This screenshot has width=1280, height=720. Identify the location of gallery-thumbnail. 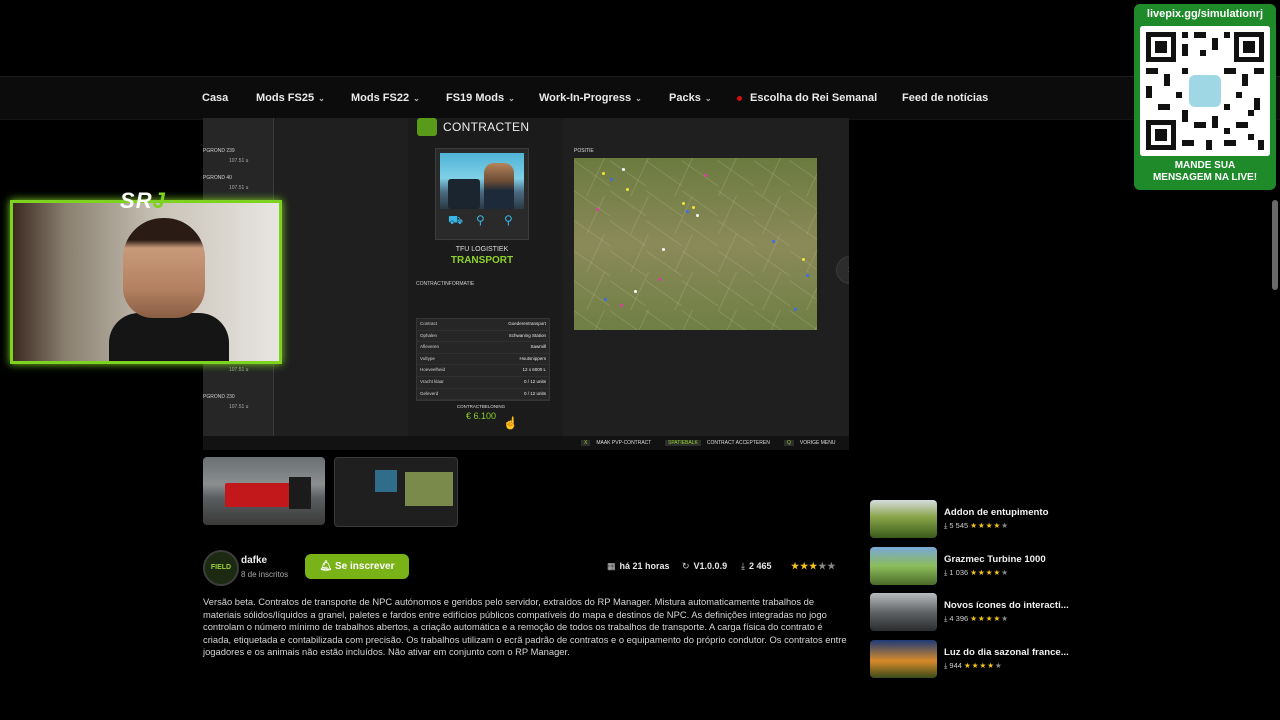
(264, 491).